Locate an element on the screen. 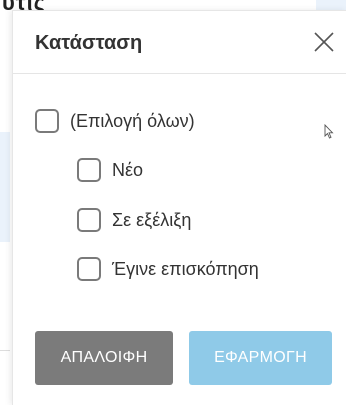 This screenshot has width=346, height=405. select-all-checkbox is located at coordinates (47, 121).